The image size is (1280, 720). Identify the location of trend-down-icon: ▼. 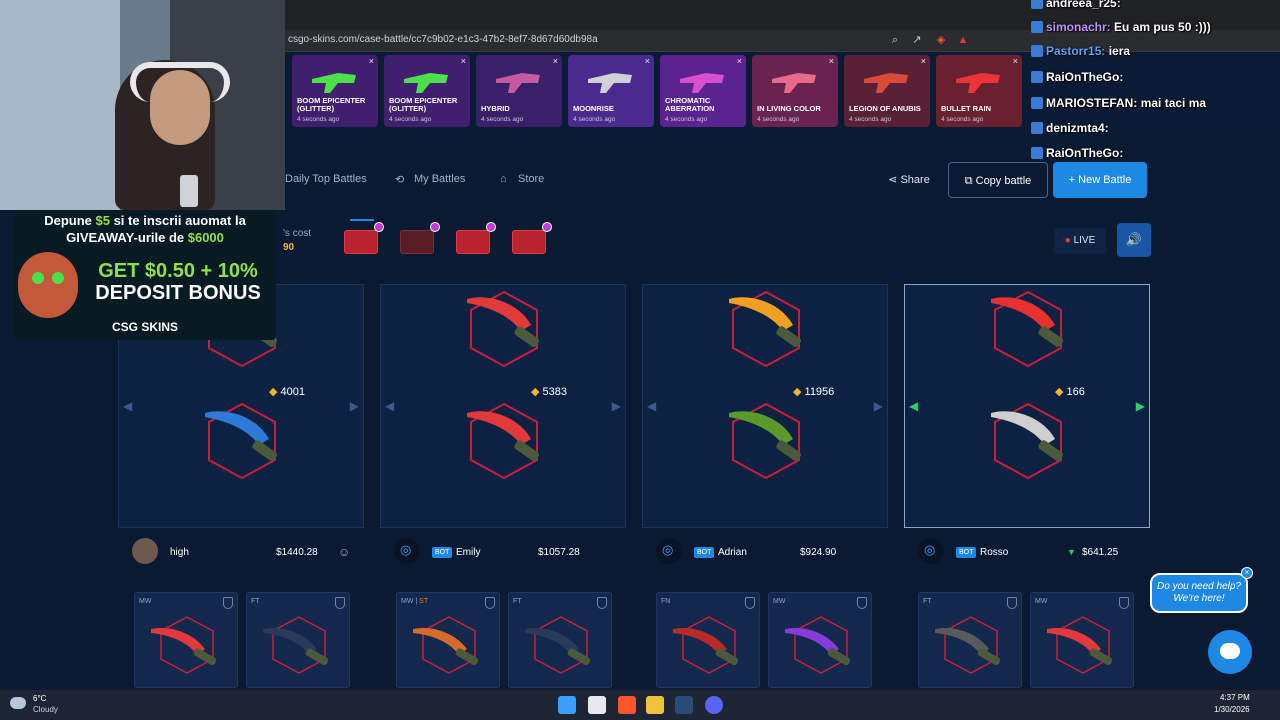
(1071, 552).